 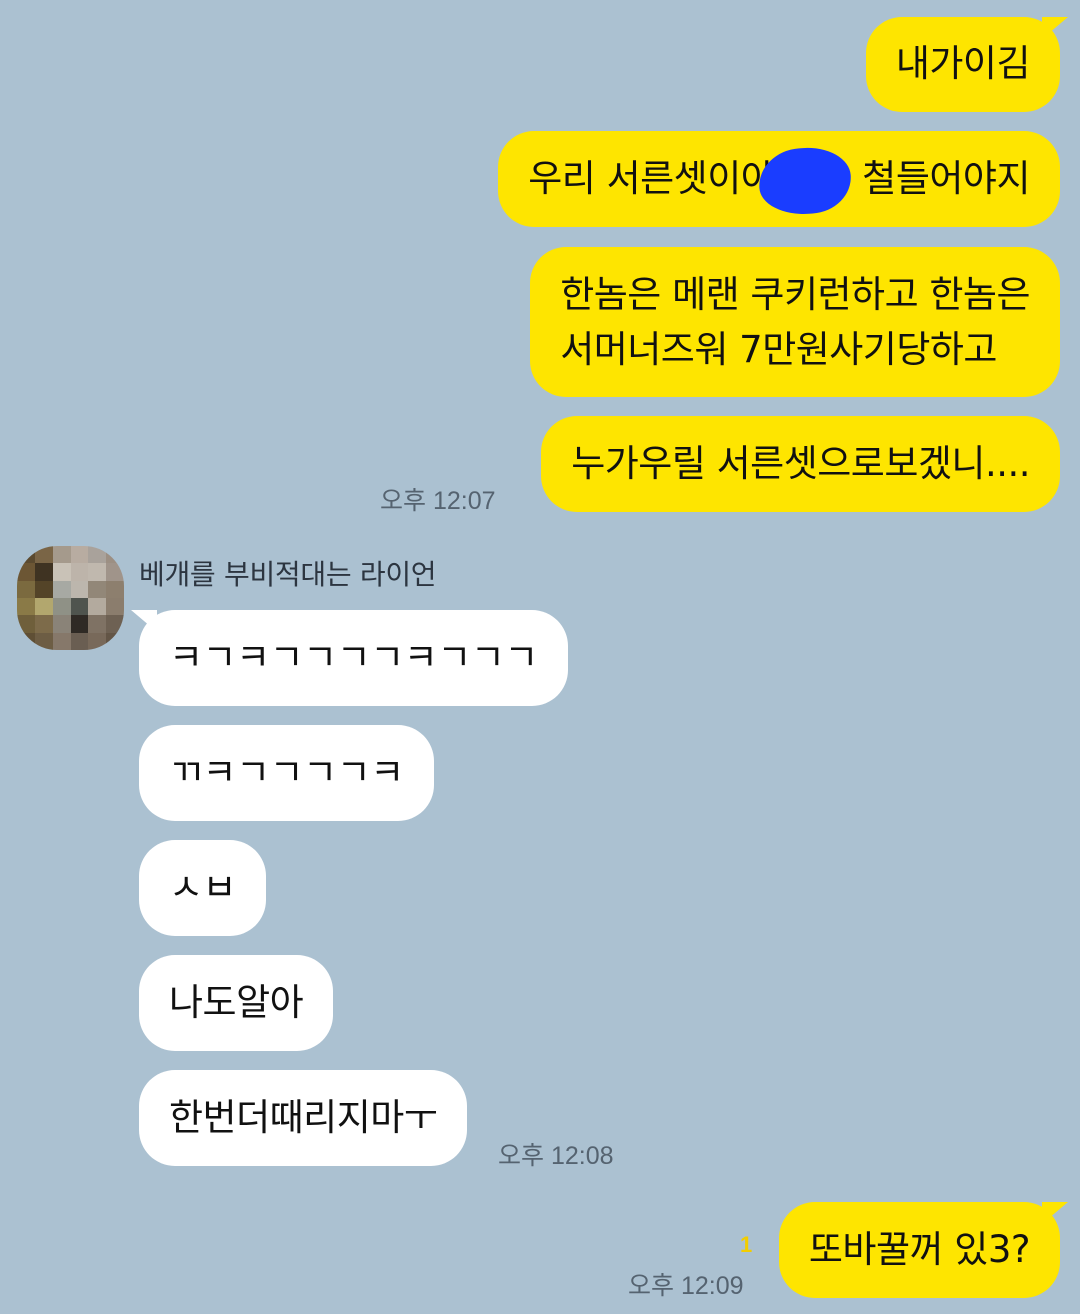 I want to click on message-bubble-incoming: ㄲㅋㄱㄱㄱㄱㅋ, so click(x=286, y=773).